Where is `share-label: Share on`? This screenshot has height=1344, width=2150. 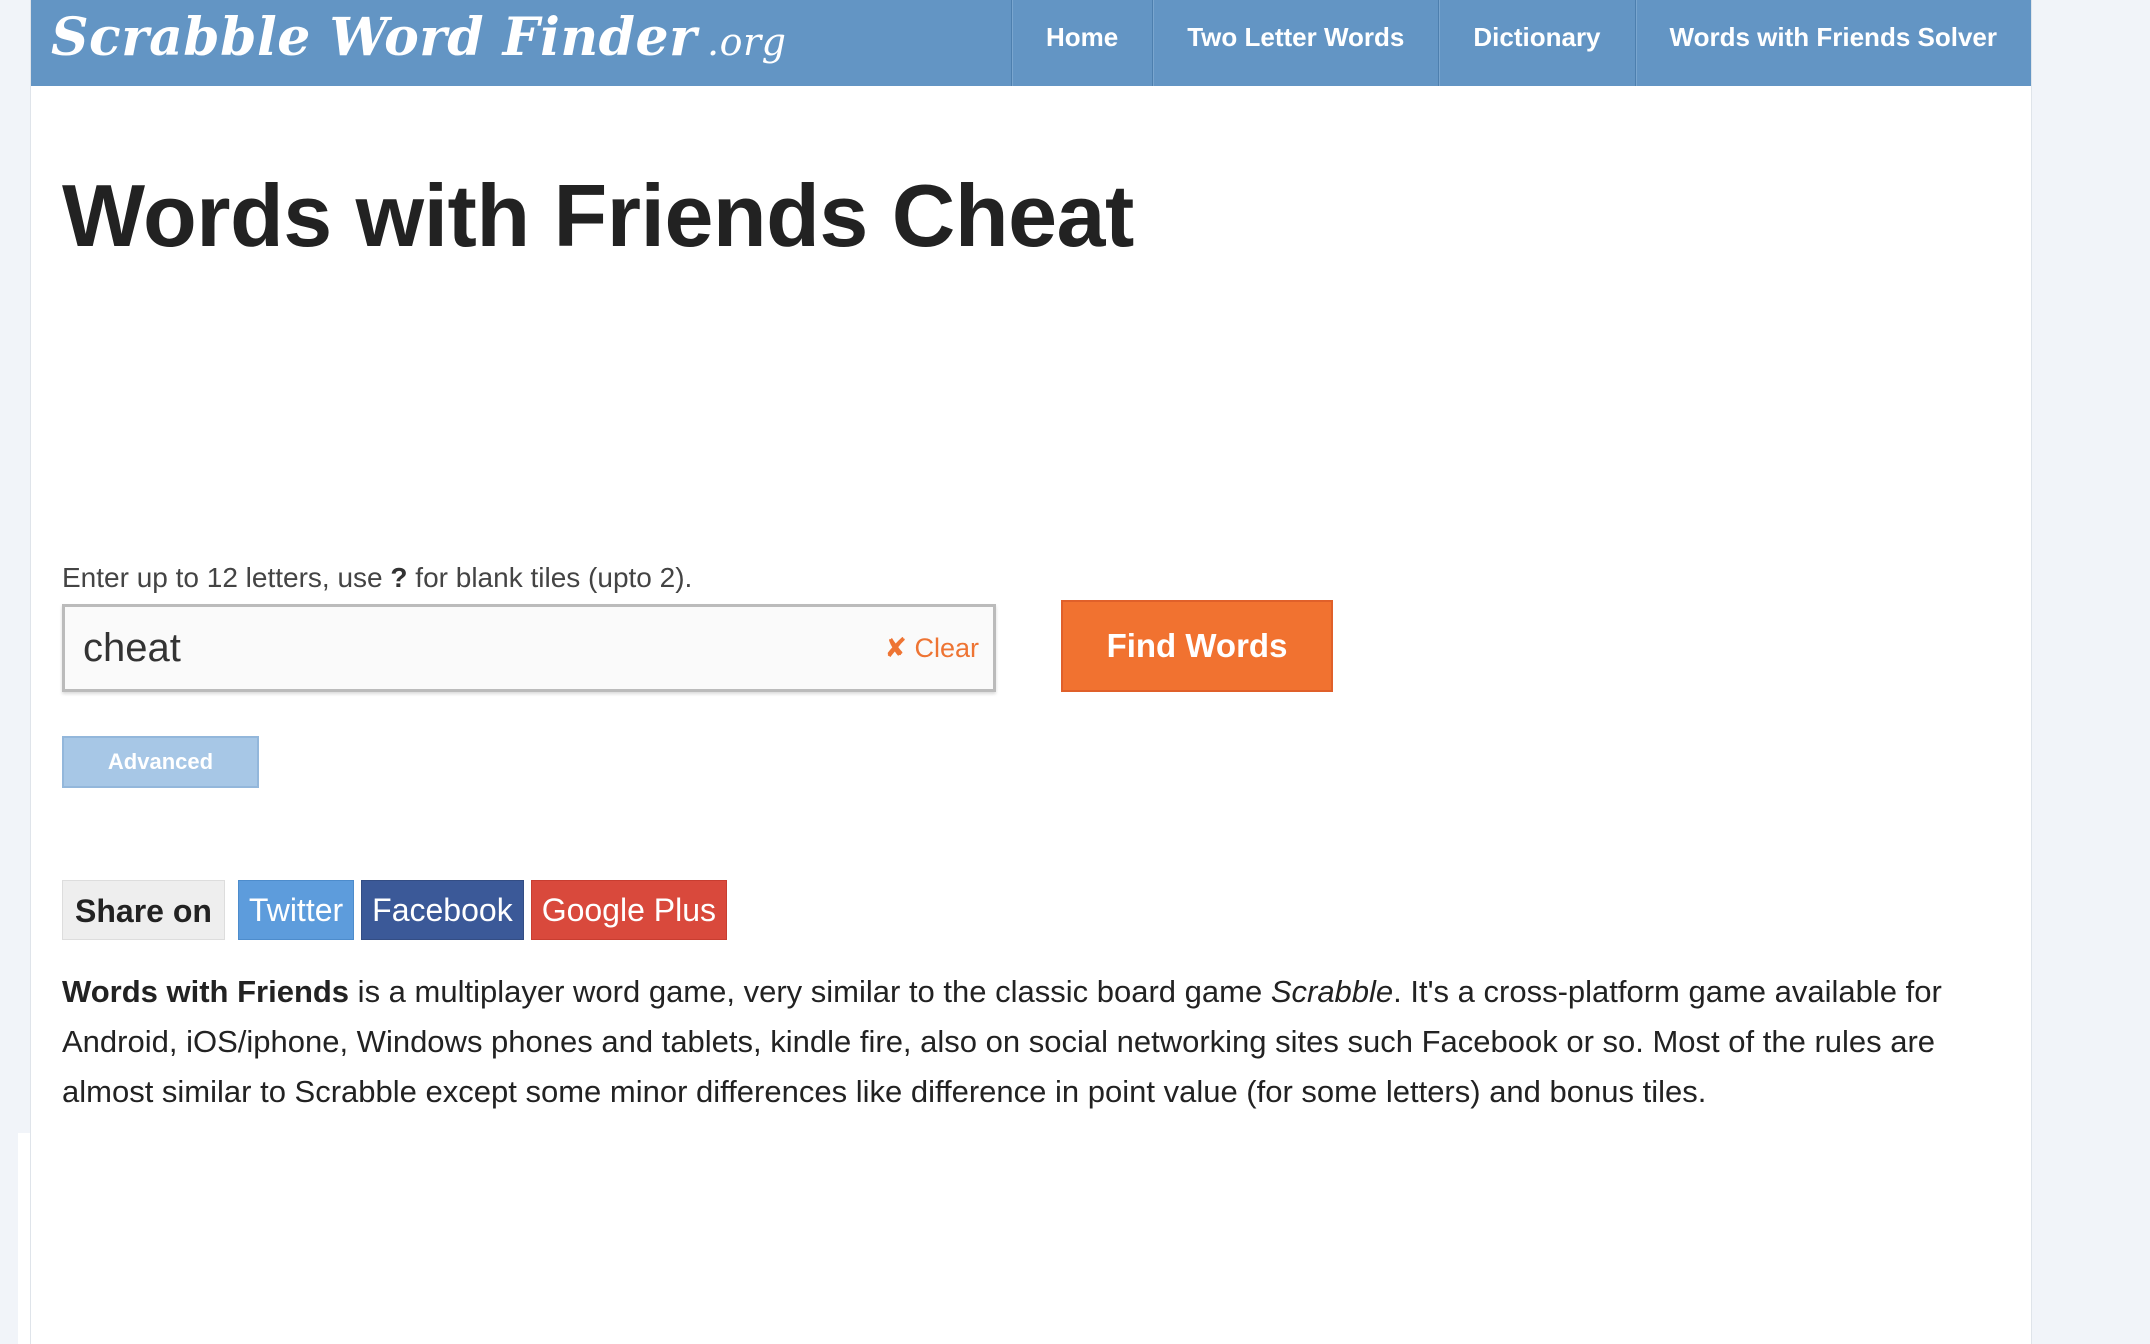 share-label: Share on is located at coordinates (143, 910).